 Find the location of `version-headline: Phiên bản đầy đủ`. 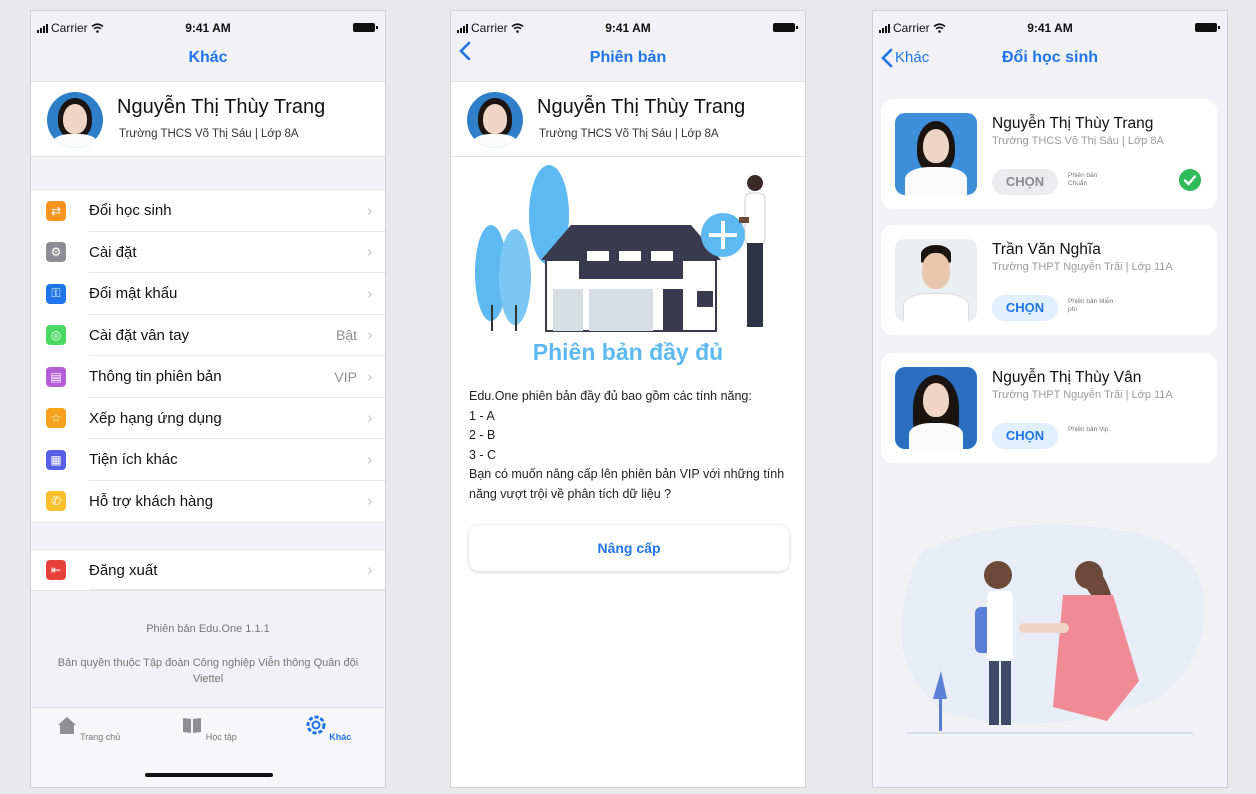

version-headline: Phiên bản đầy đủ is located at coordinates (628, 352).